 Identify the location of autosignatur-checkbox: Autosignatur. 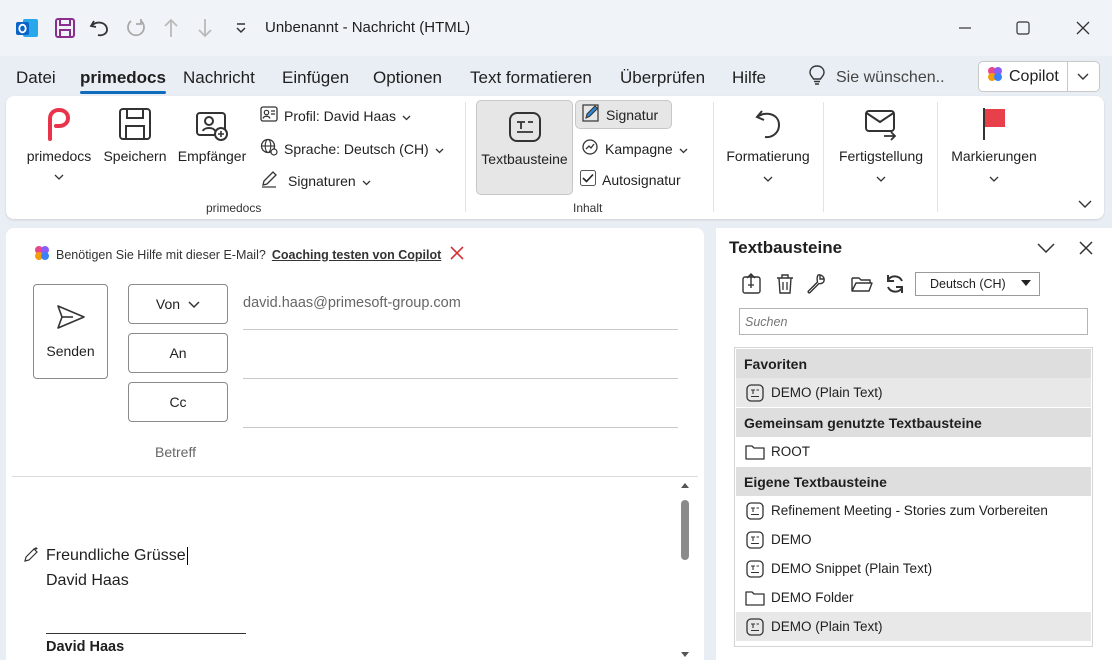
(630, 179).